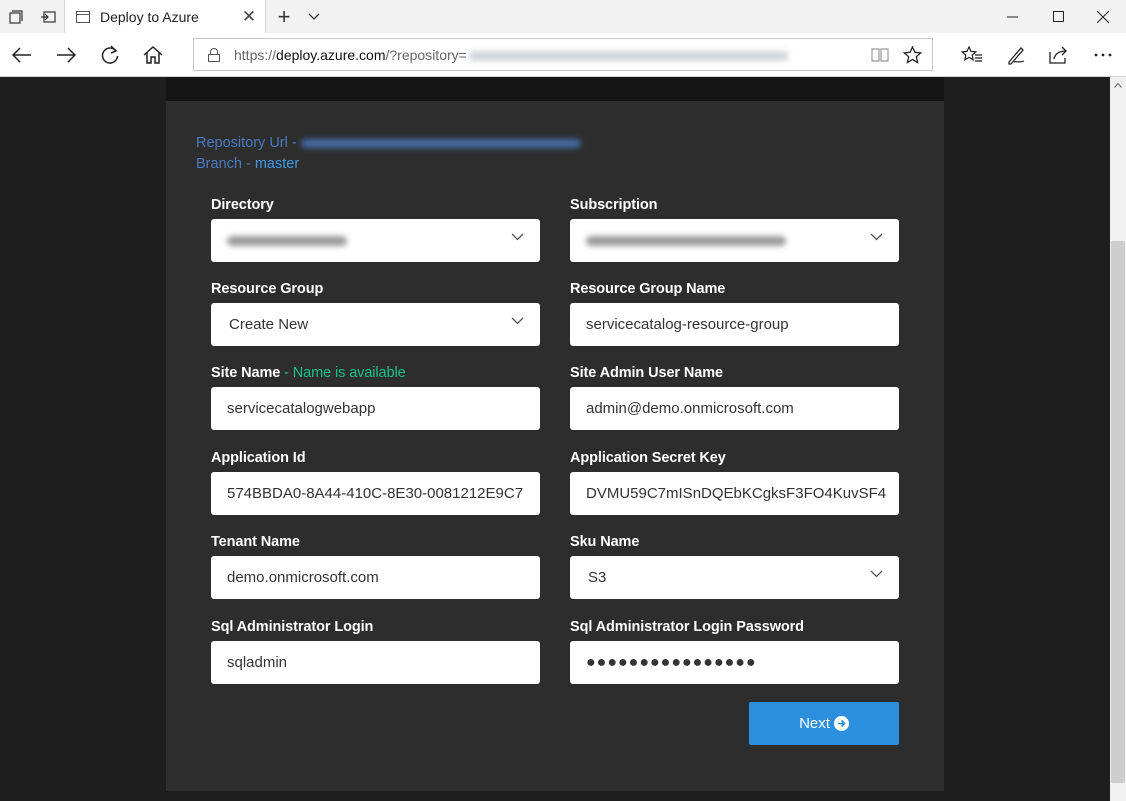 This screenshot has height=801, width=1126. What do you see at coordinates (1118, 512) in the screenshot?
I see `scrollbar-thumb` at bounding box center [1118, 512].